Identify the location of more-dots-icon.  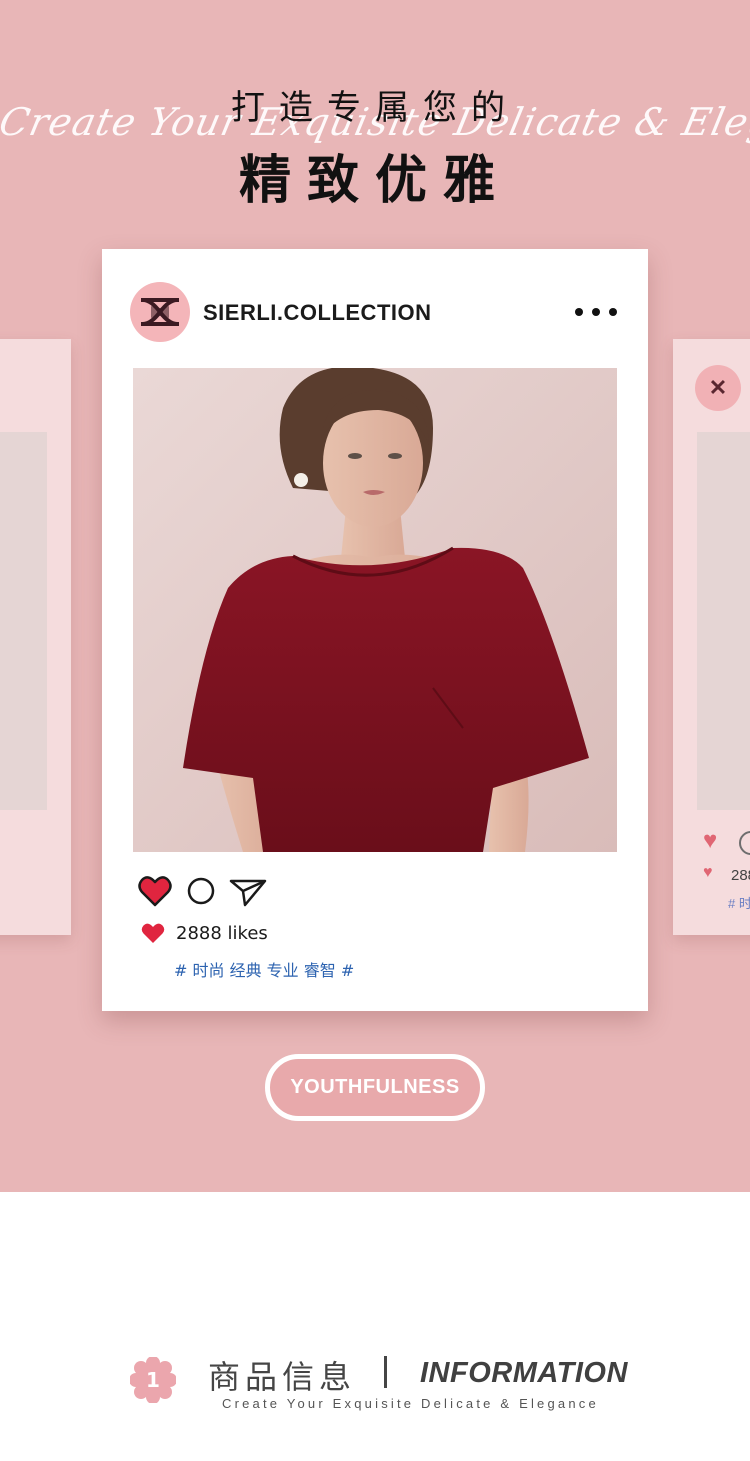
(596, 312).